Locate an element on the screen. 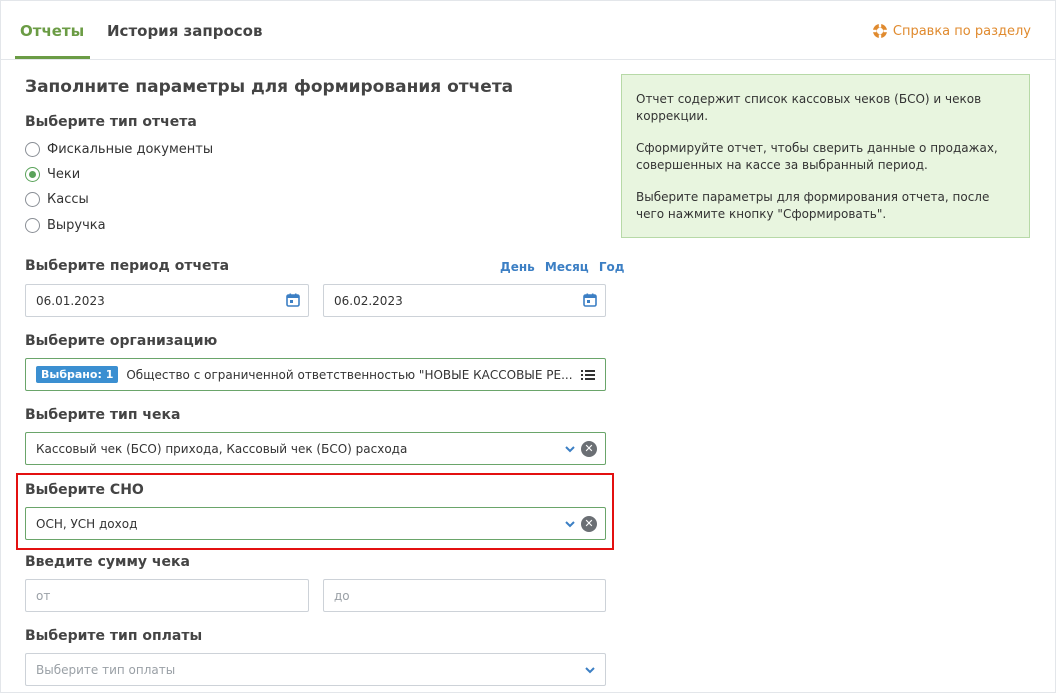 This screenshot has width=1056, height=693. radio-revenue: Выручка is located at coordinates (65, 225).